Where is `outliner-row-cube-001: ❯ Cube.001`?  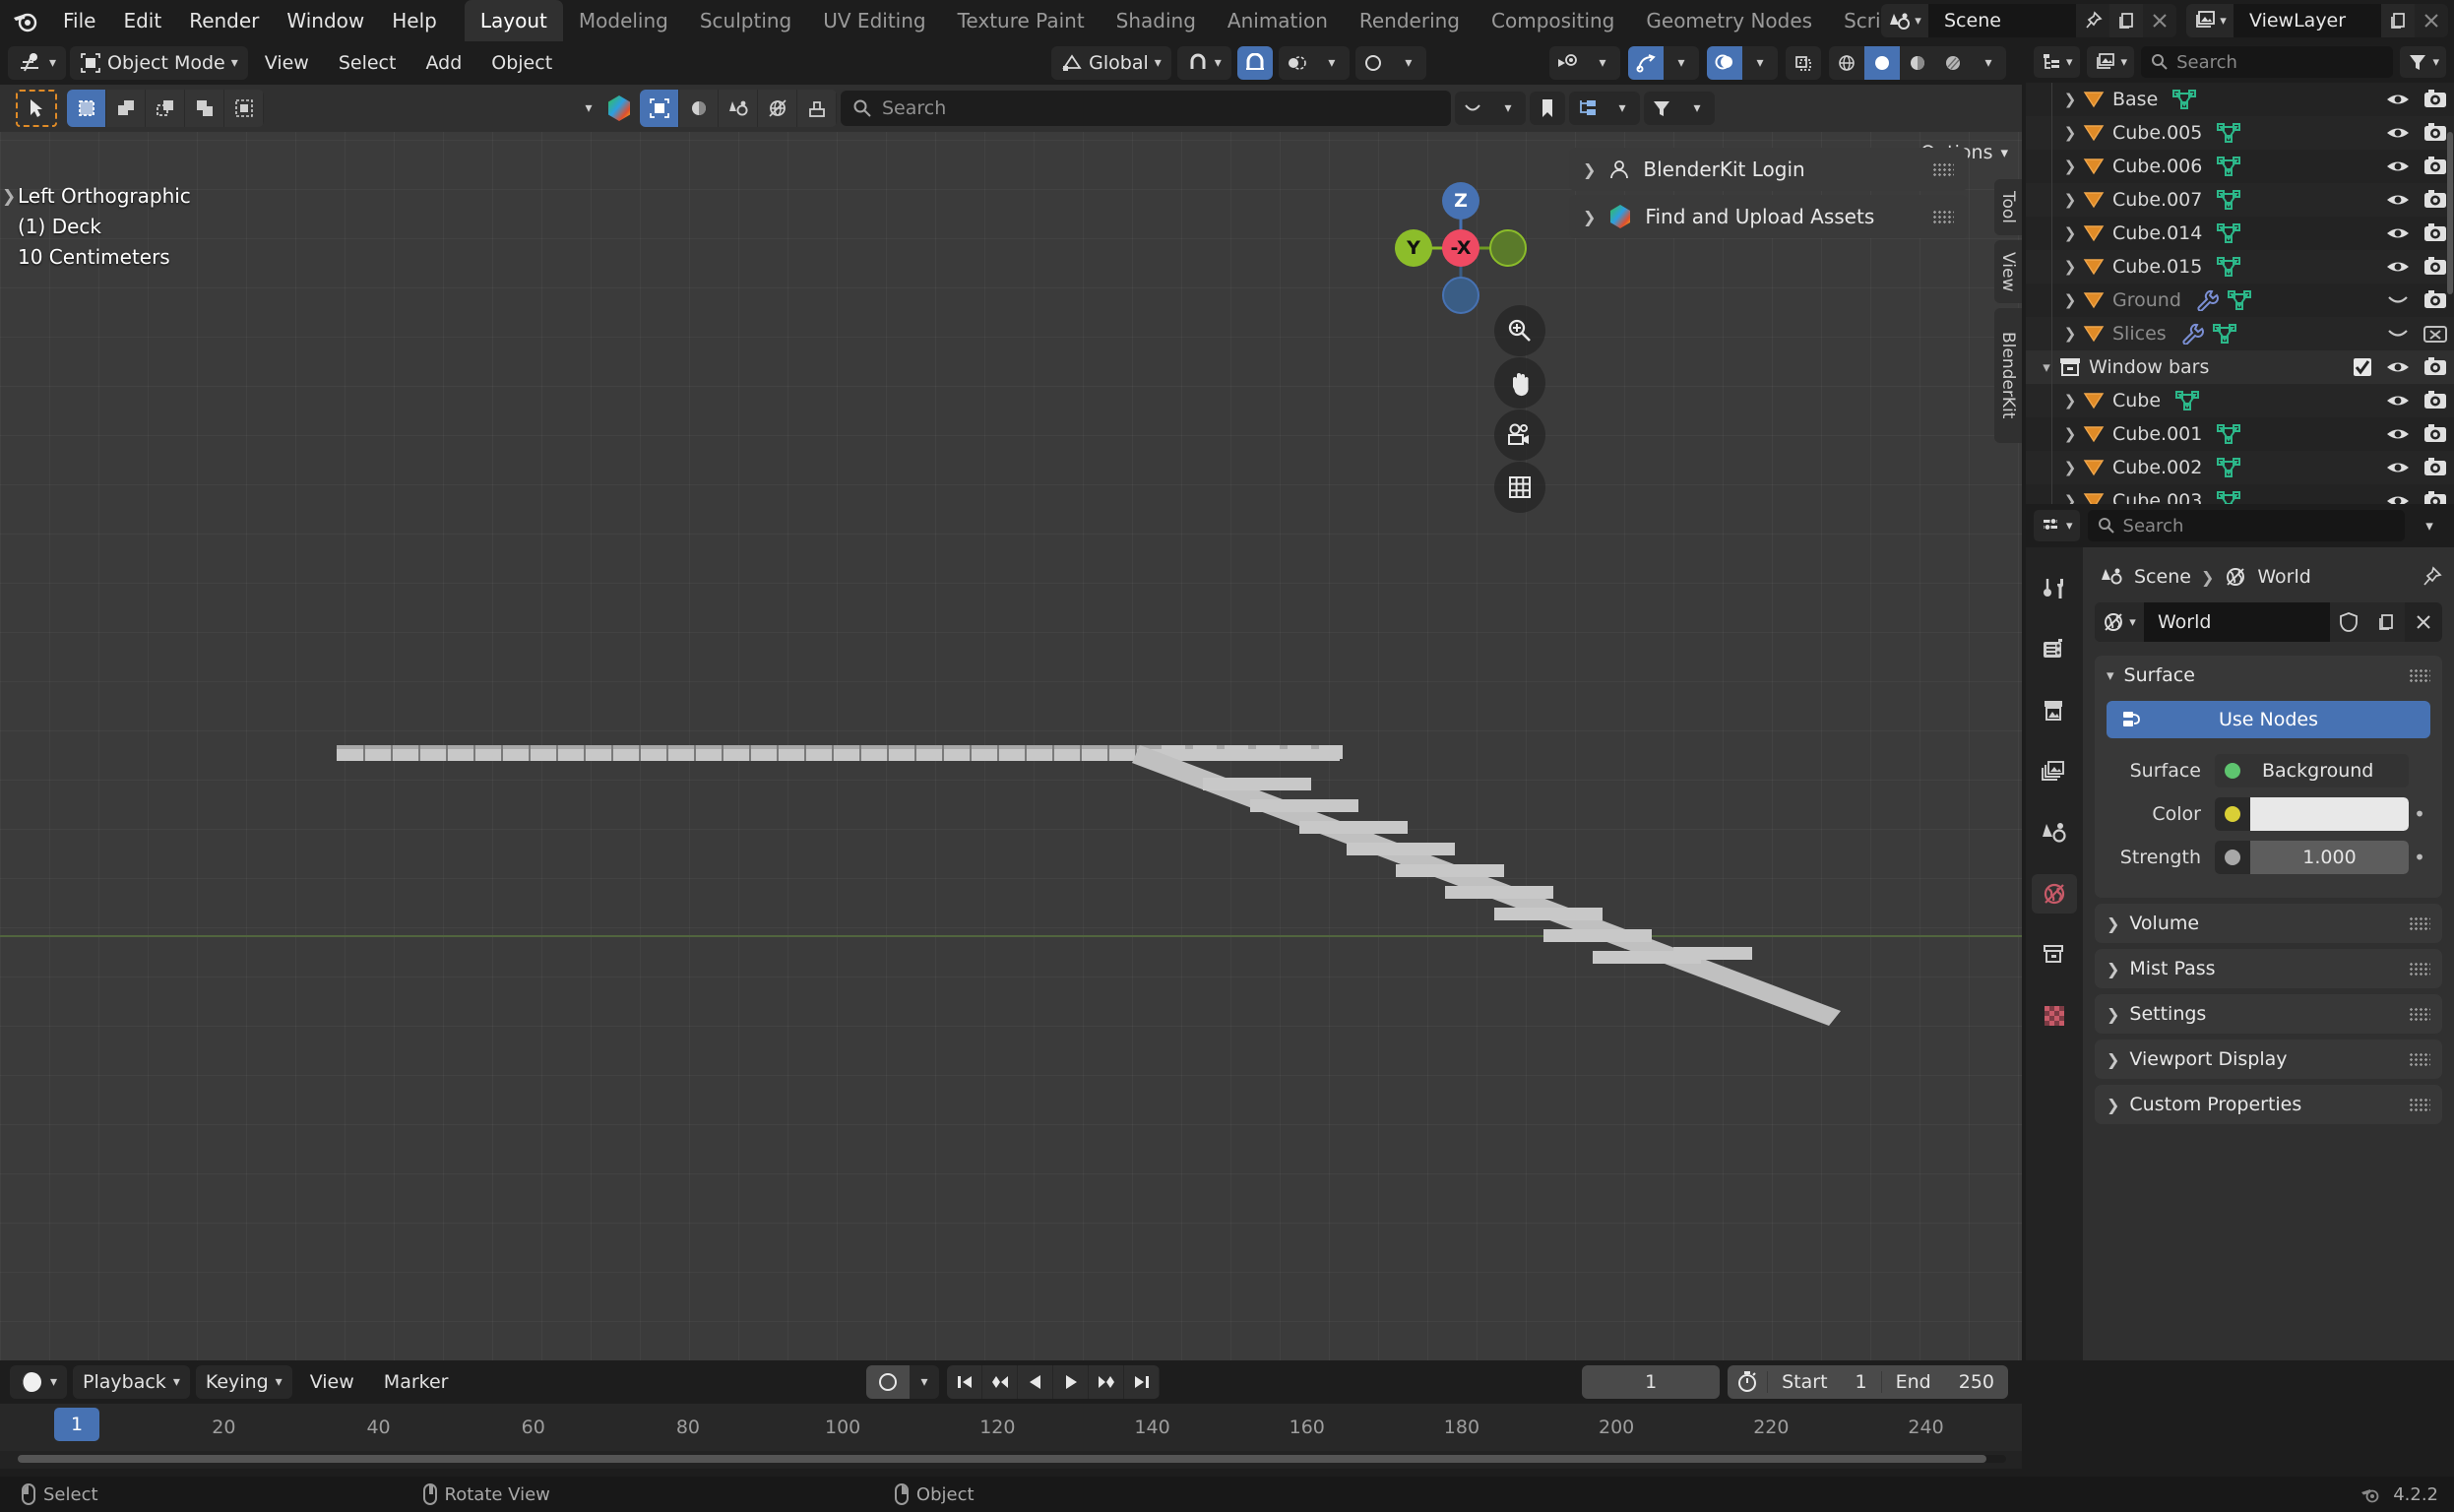
outliner-row-cube-001: ❯ Cube.001 is located at coordinates (2240, 434).